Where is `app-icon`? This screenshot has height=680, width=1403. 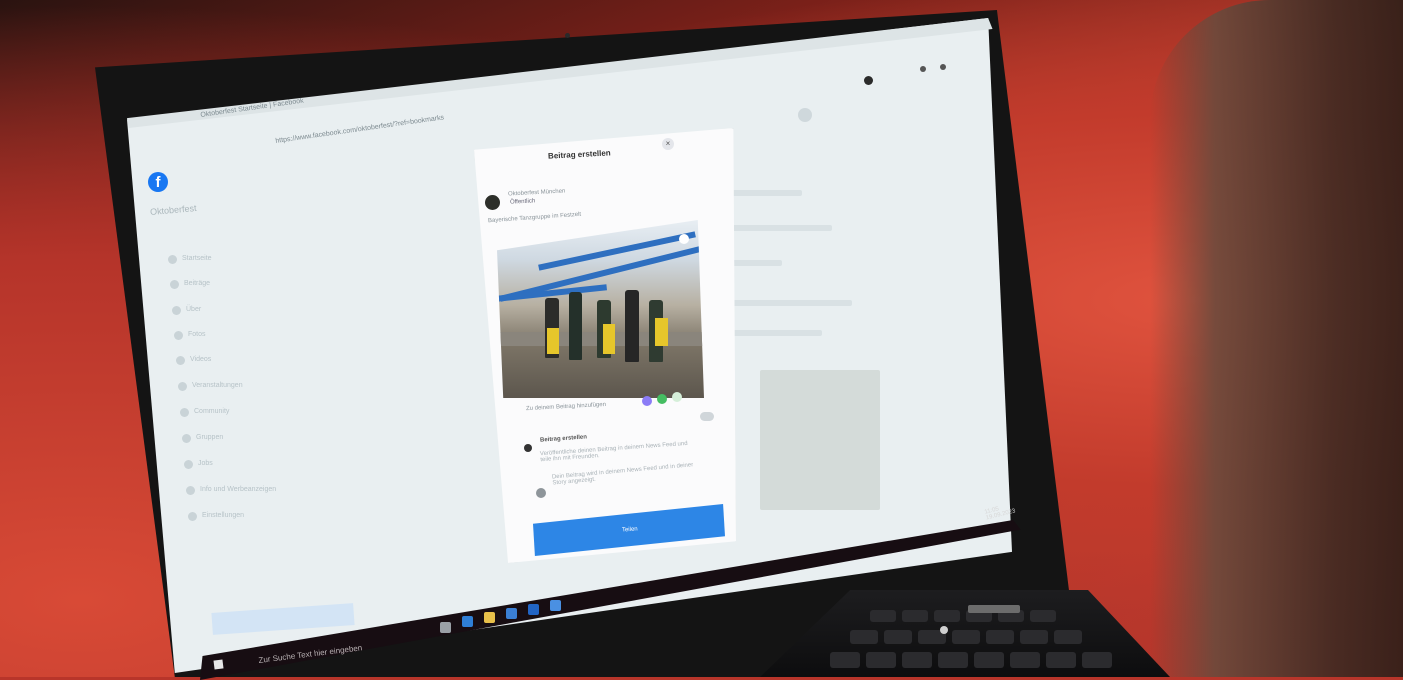
app-icon is located at coordinates (555, 605).